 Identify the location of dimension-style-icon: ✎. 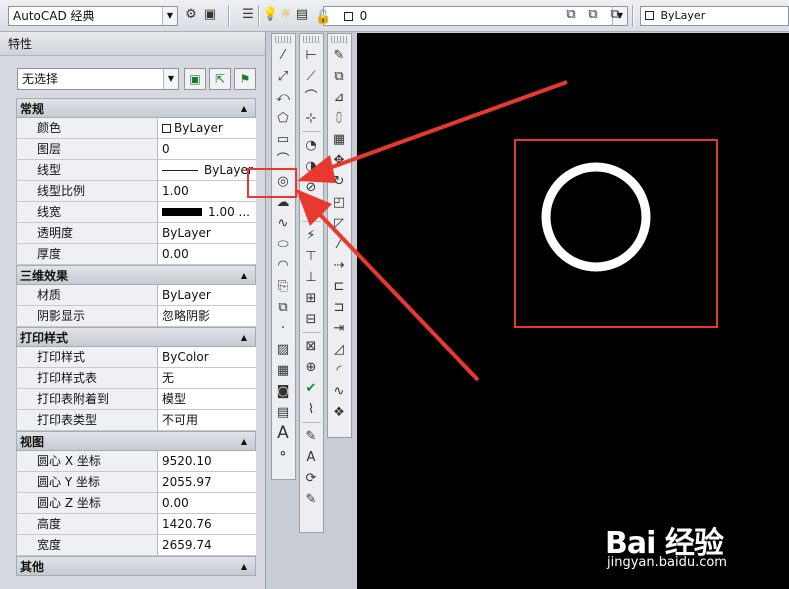
(311, 499).